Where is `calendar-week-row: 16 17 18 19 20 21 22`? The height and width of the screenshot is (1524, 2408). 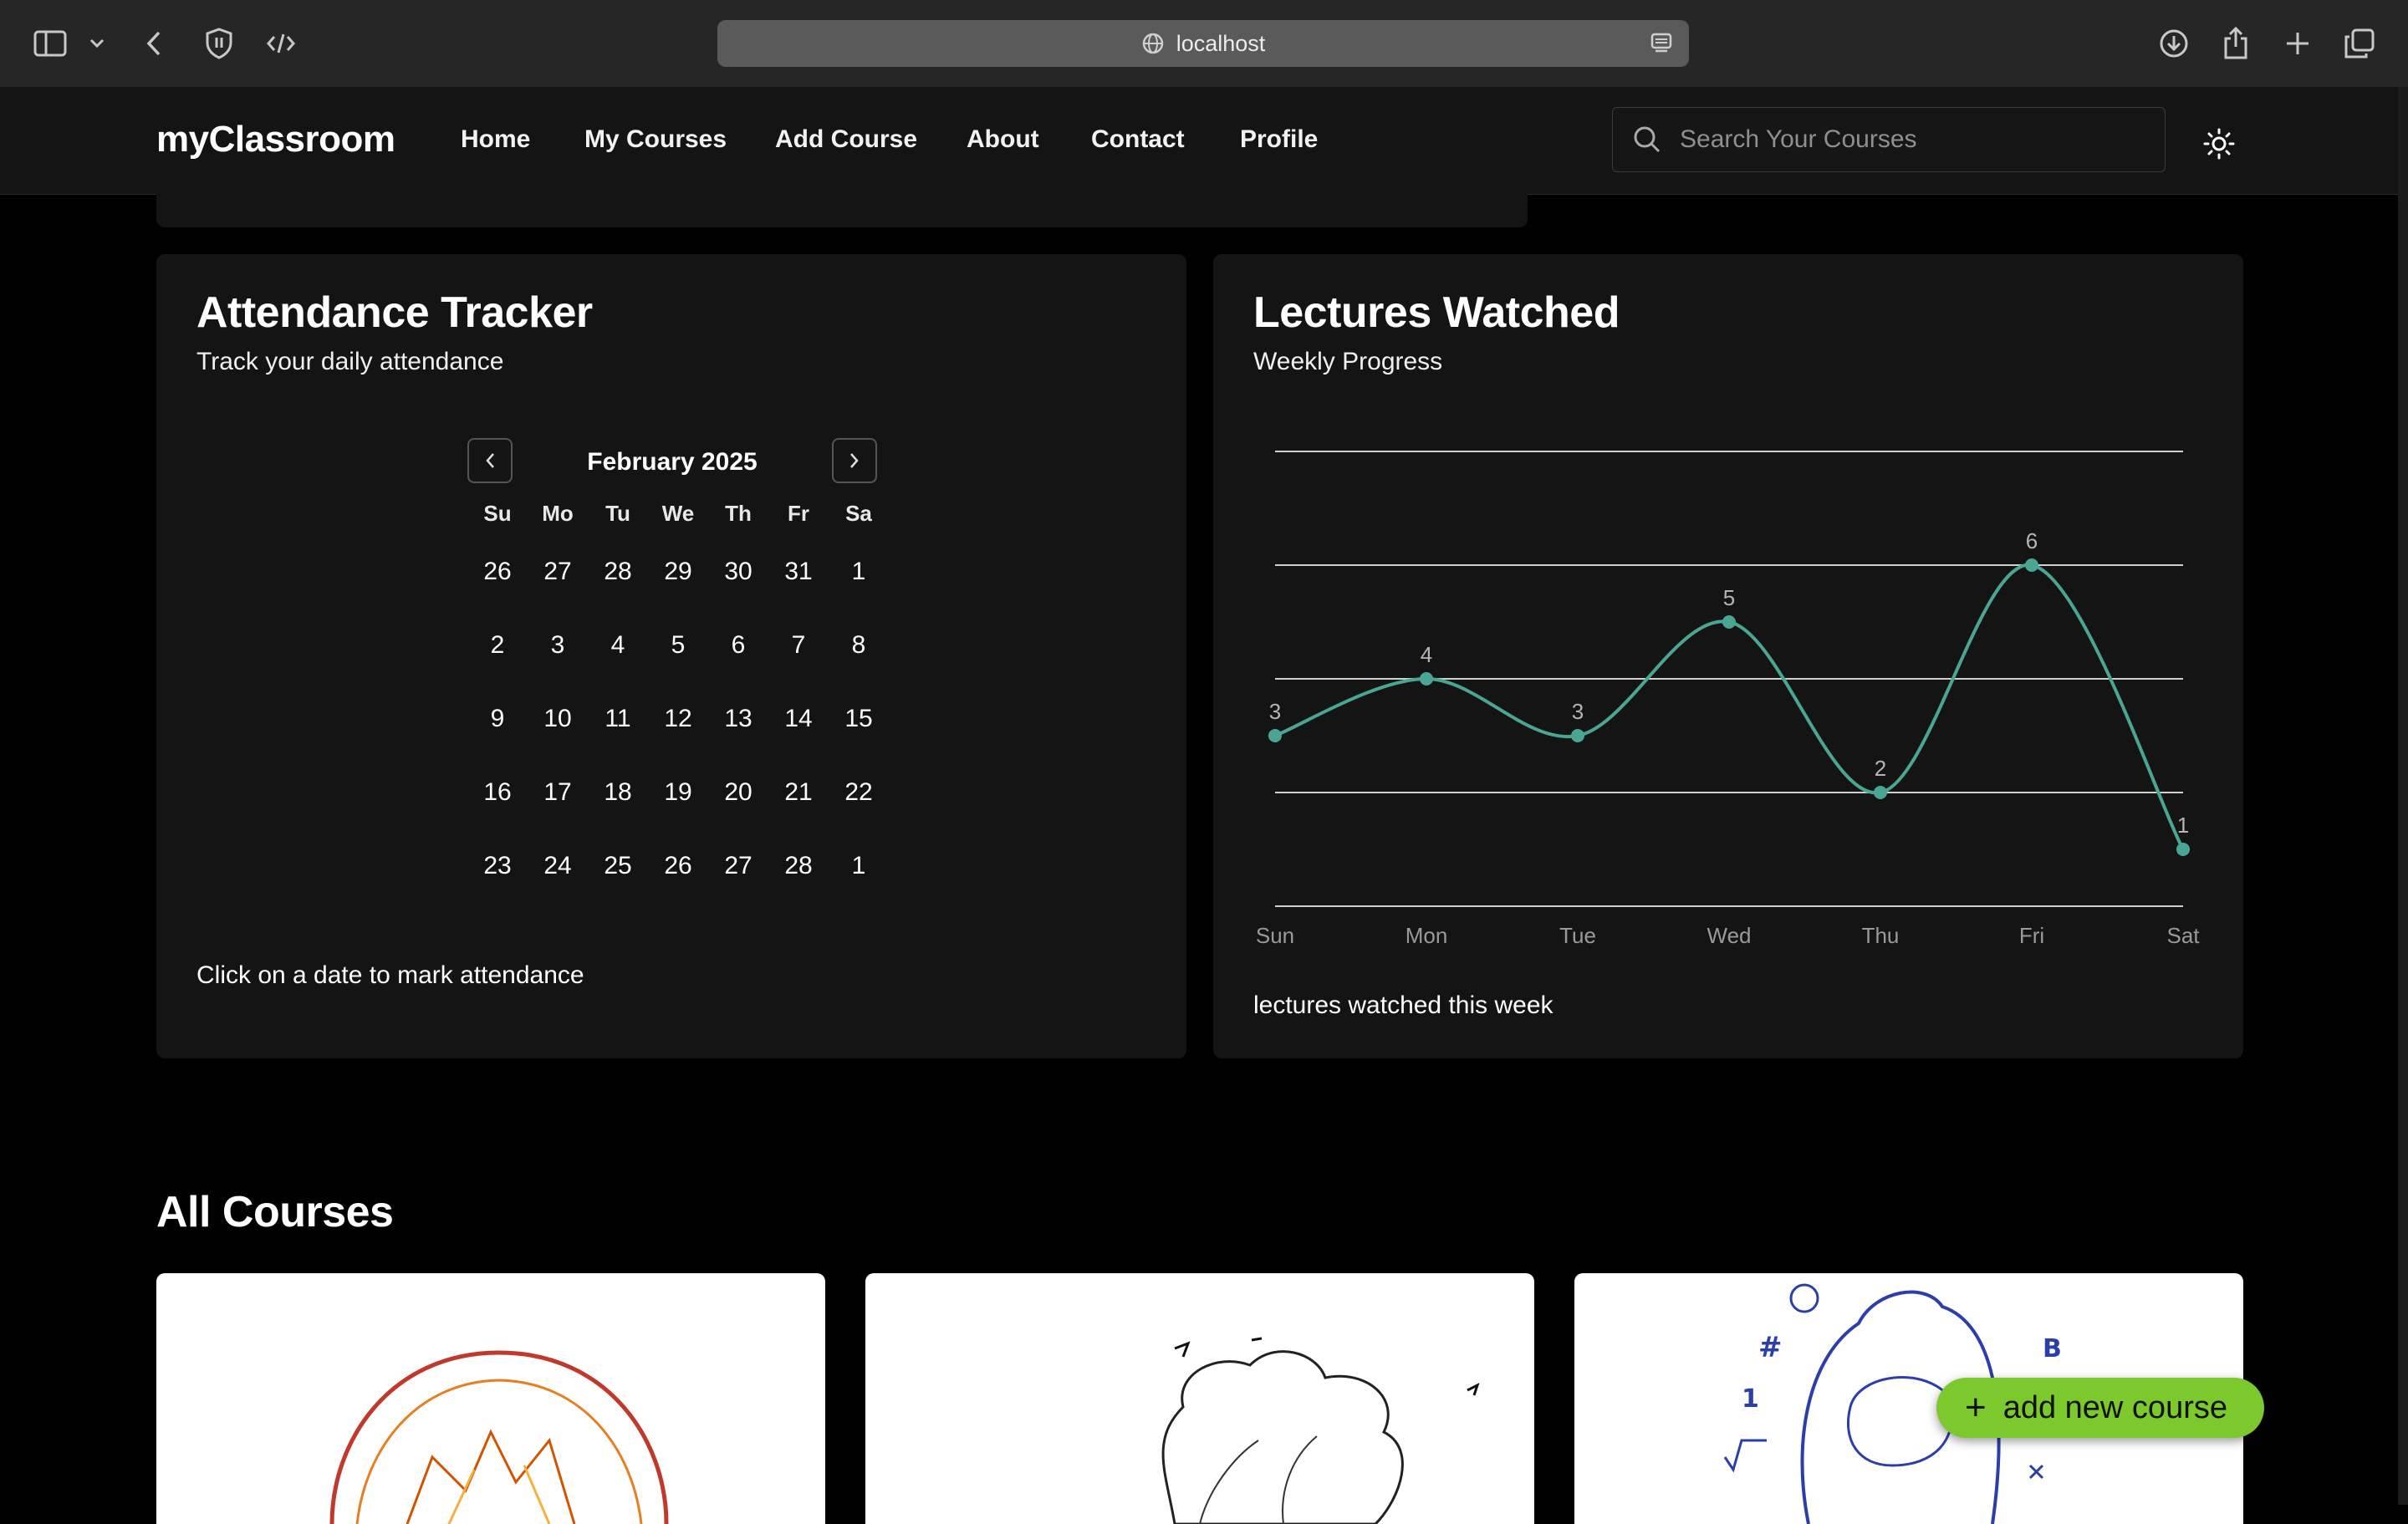
calendar-week-row: 16 17 18 19 20 21 22 is located at coordinates (678, 787).